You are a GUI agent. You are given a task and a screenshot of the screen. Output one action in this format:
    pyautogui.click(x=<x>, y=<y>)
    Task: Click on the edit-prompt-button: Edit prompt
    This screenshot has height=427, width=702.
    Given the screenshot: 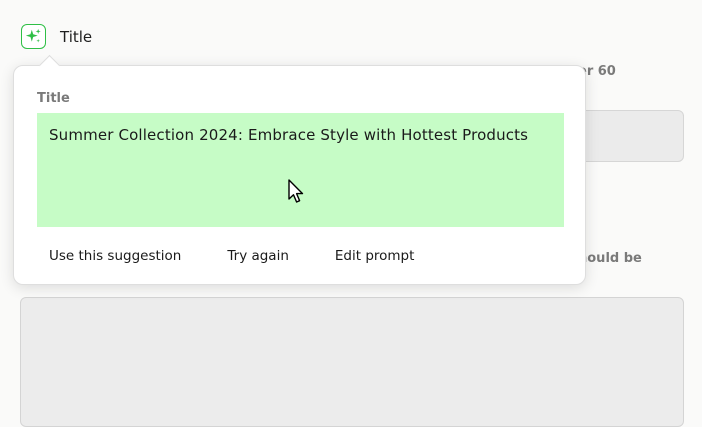 What is the action you would take?
    pyautogui.click(x=369, y=255)
    